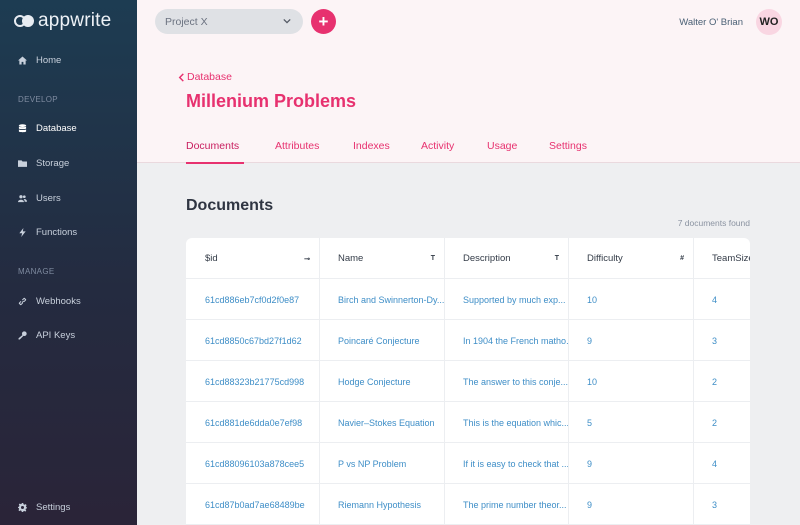 Image resolution: width=800 pixels, height=525 pixels. I want to click on sidebar-item-label: Settings, so click(53, 507).